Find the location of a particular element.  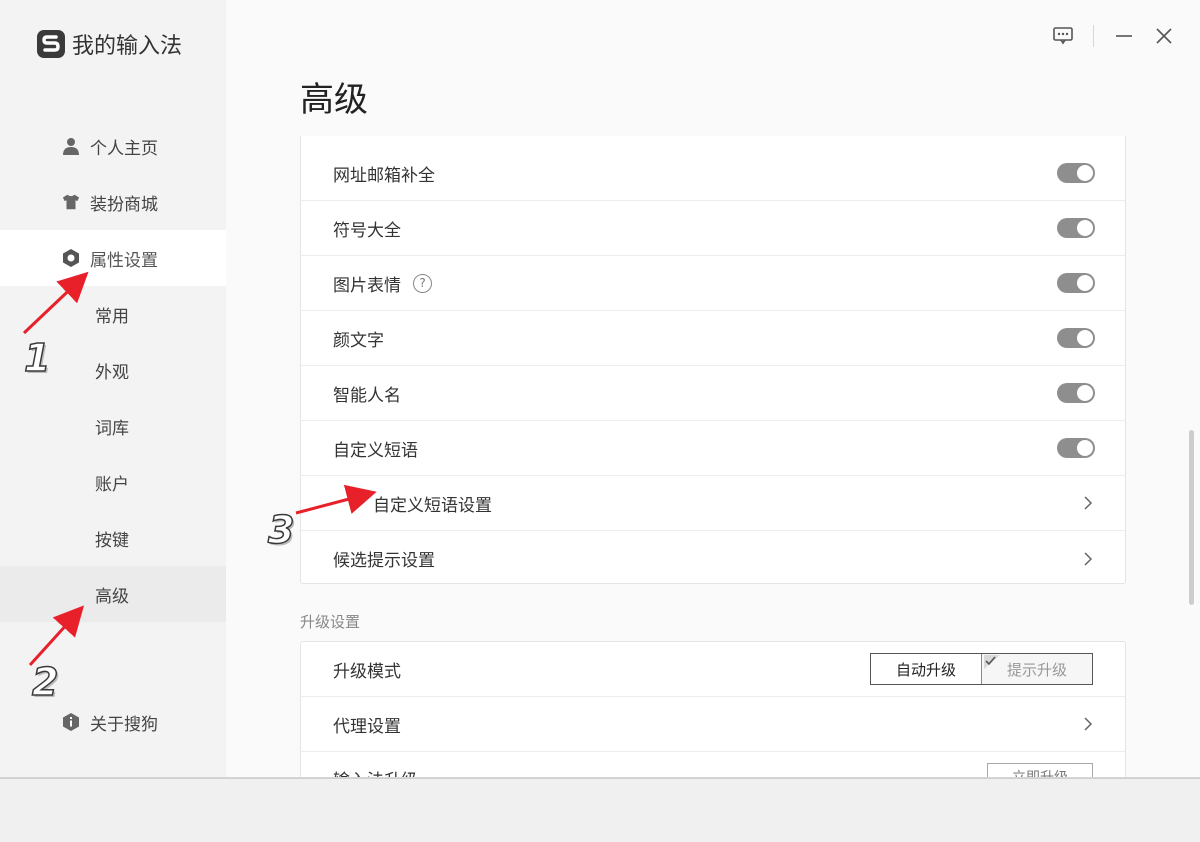

feedback-button is located at coordinates (1063, 36).